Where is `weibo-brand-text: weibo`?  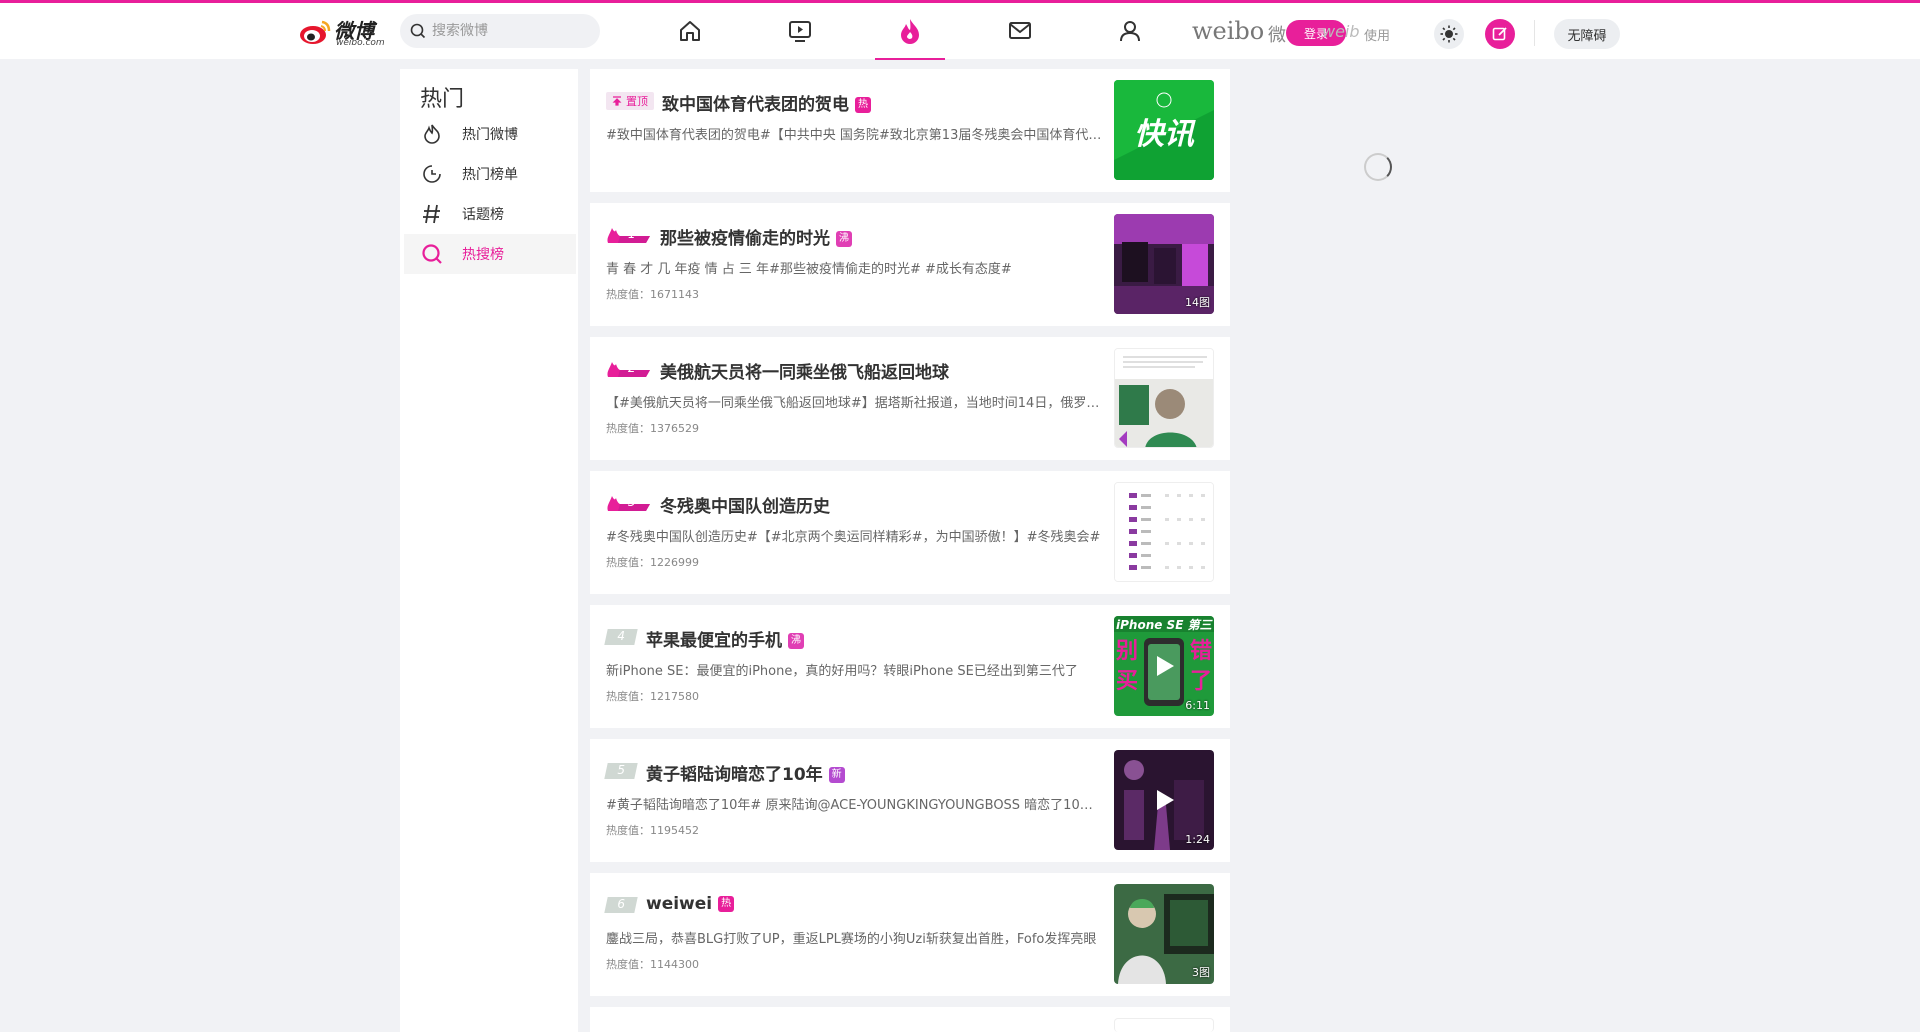 weibo-brand-text: weibo is located at coordinates (1228, 31).